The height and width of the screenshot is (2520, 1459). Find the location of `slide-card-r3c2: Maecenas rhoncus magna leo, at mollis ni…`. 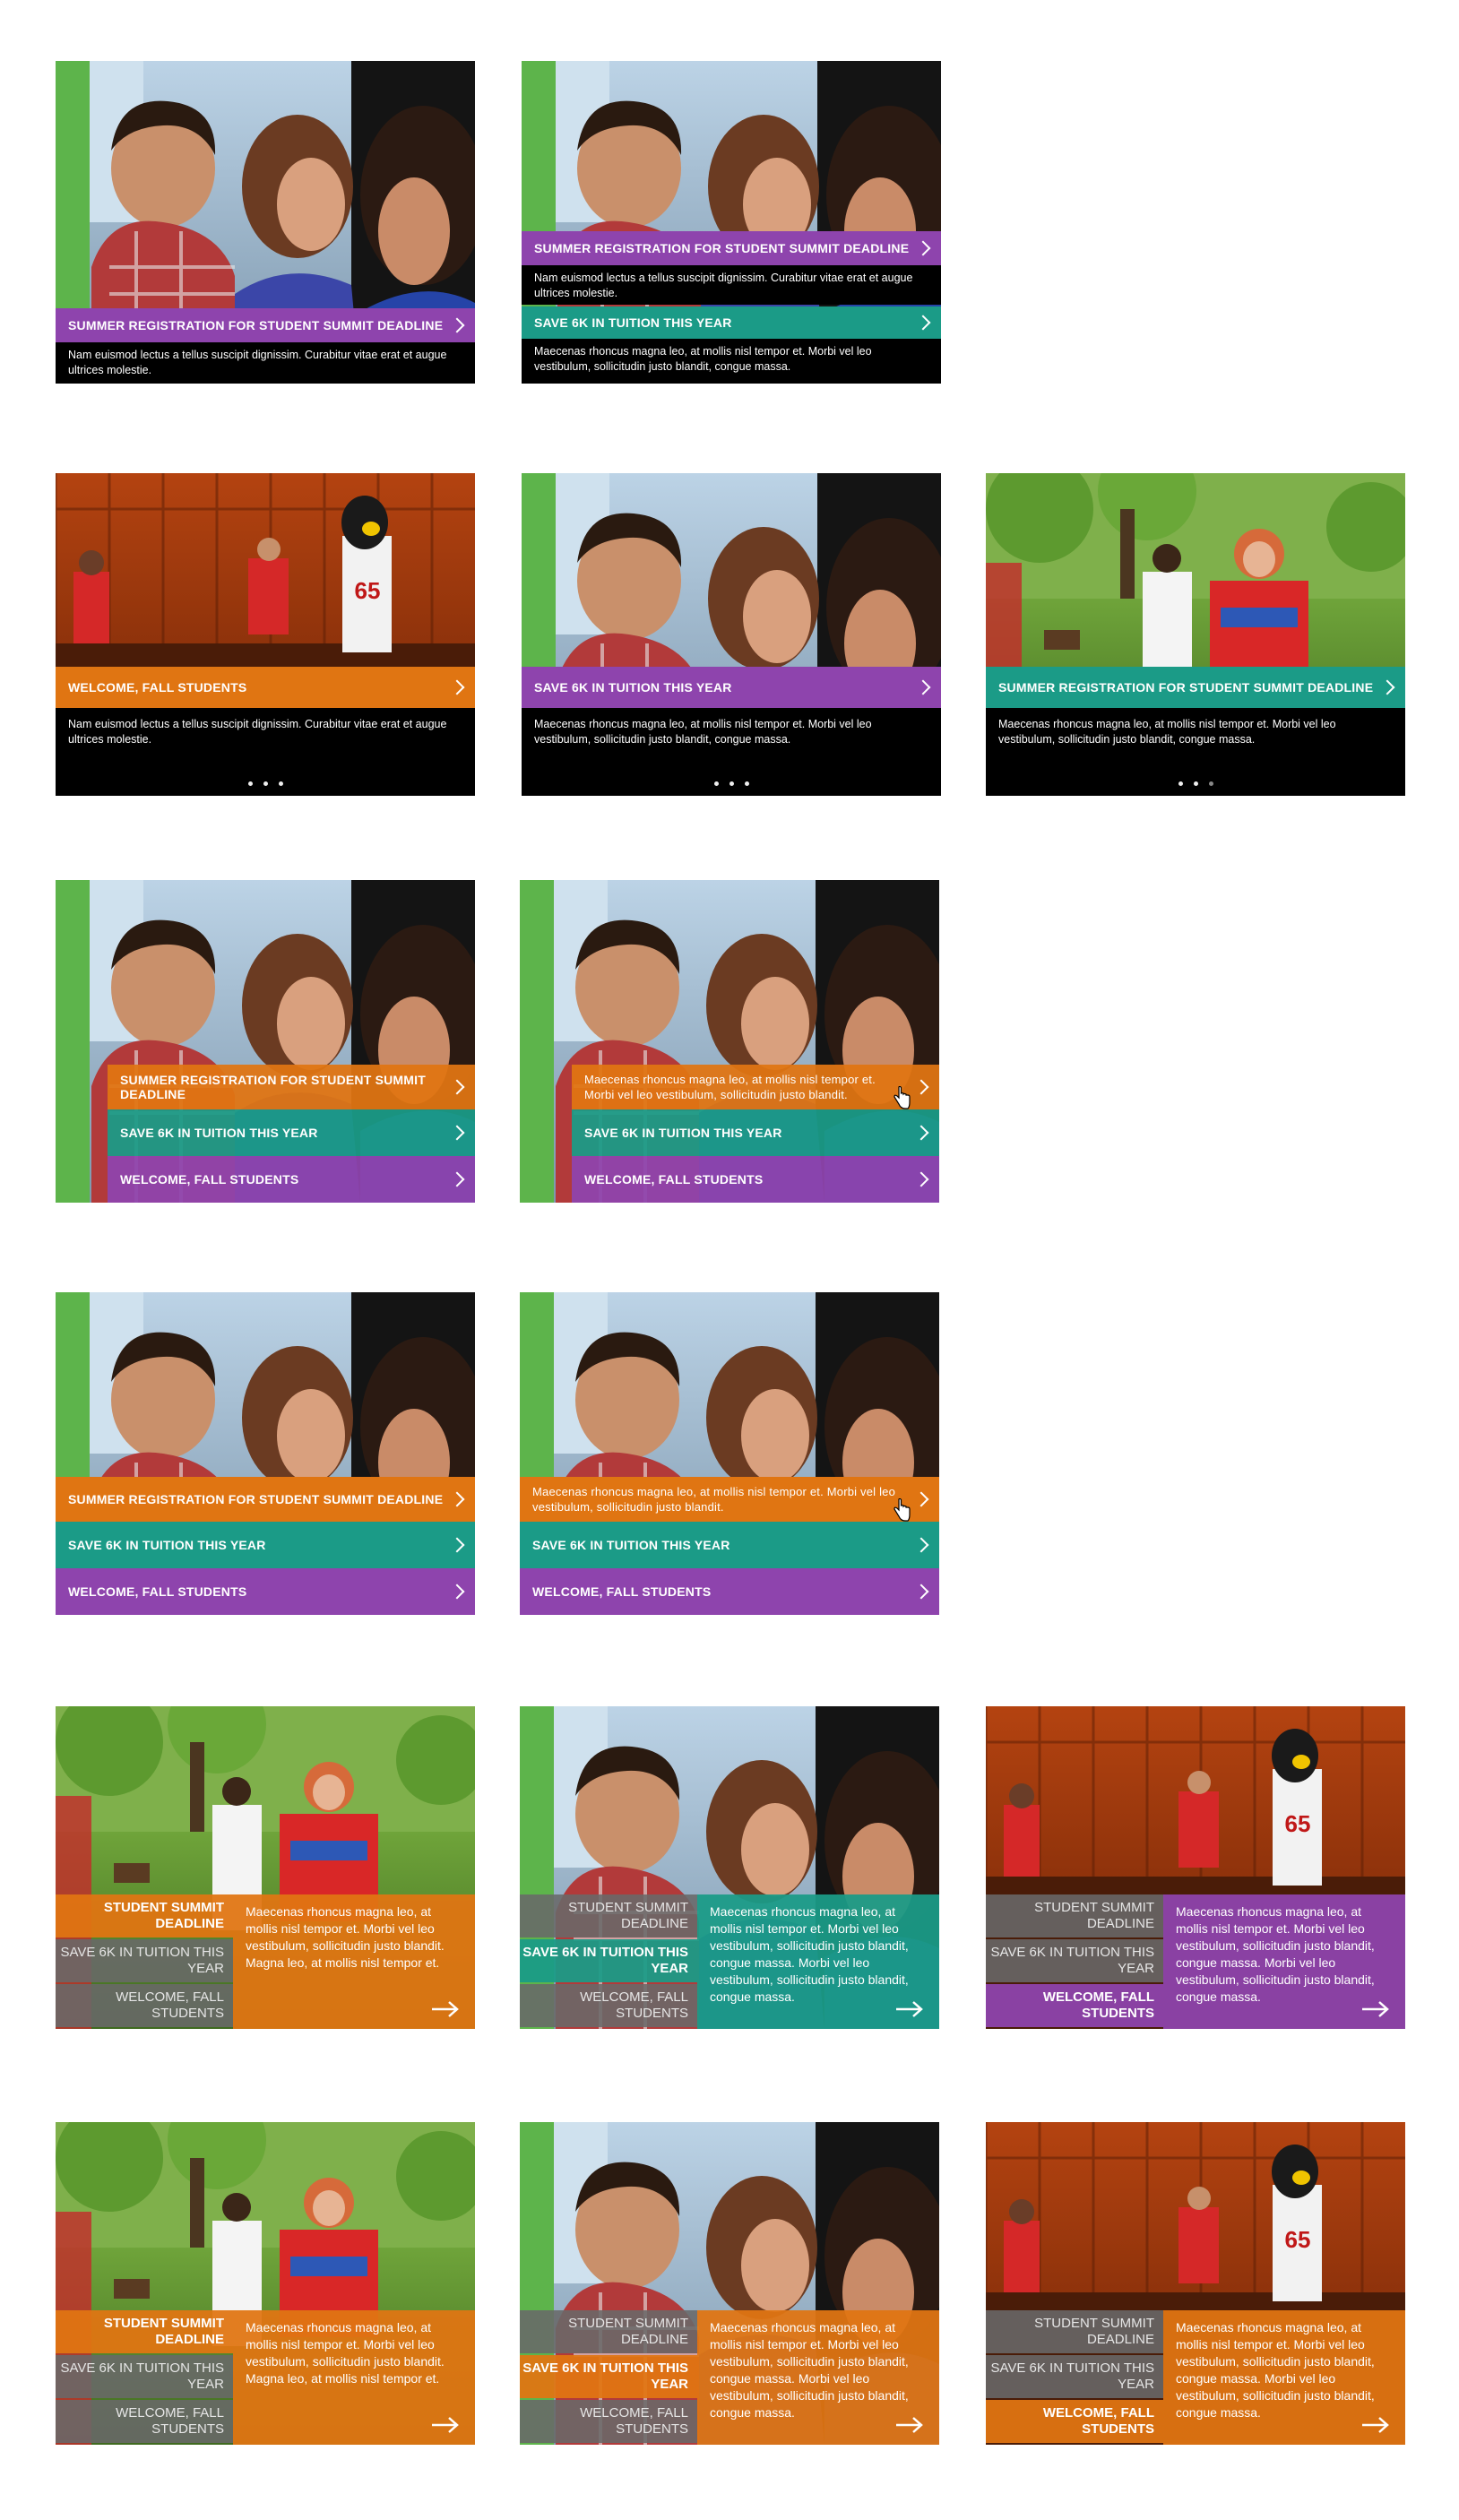

slide-card-r3c2: Maecenas rhoncus magna leo, at mollis ni… is located at coordinates (729, 1041).